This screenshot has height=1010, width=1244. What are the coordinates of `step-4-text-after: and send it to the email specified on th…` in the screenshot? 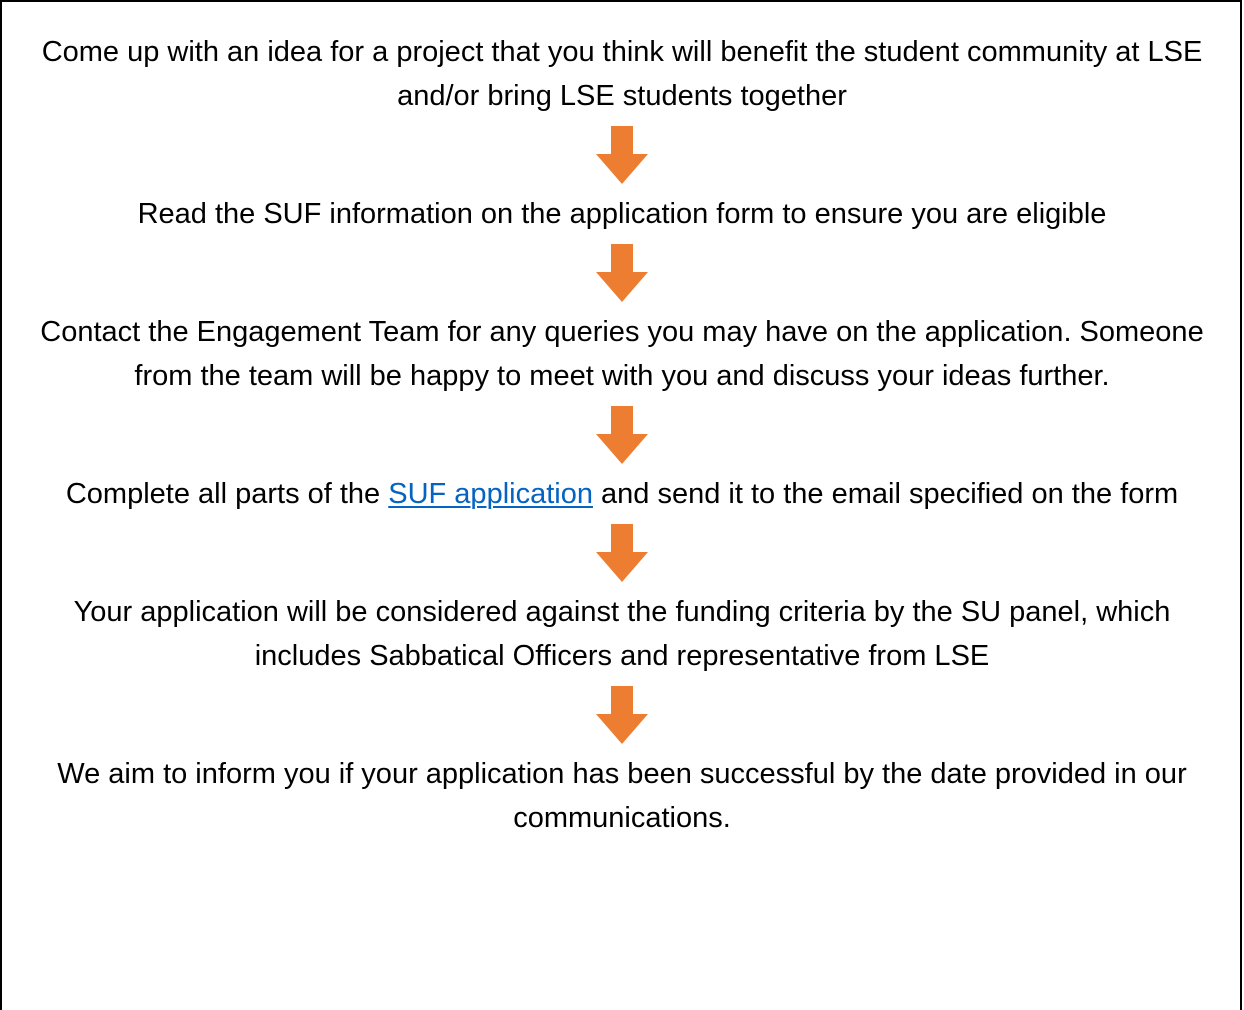 It's located at (885, 494).